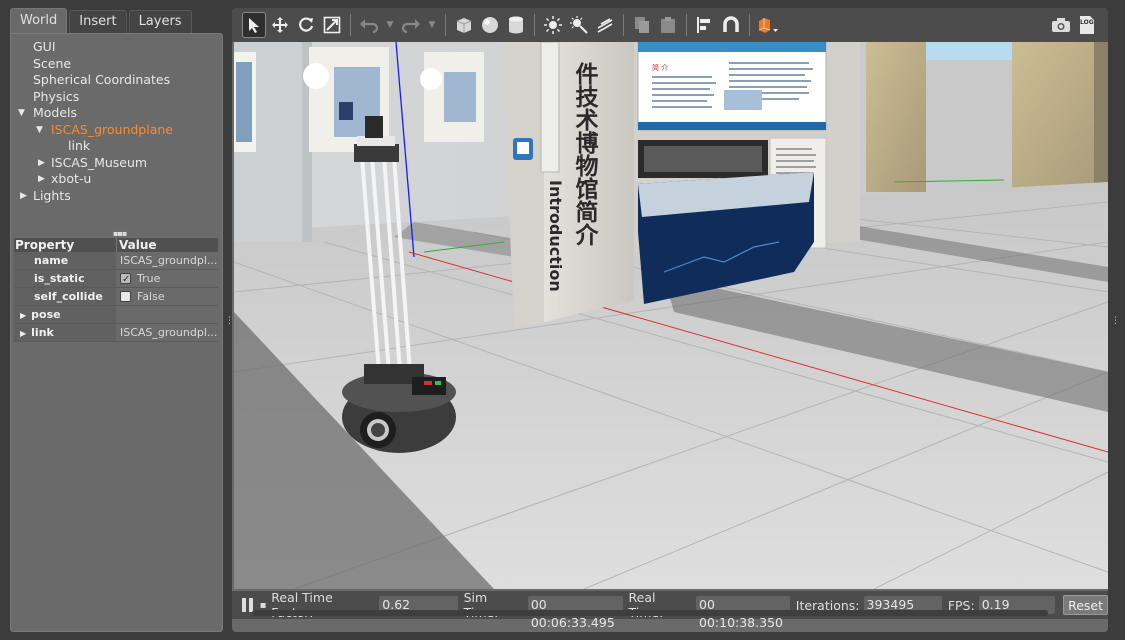 Image resolution: width=1125 pixels, height=640 pixels. What do you see at coordinates (553, 25) in the screenshot?
I see `point-light-icon` at bounding box center [553, 25].